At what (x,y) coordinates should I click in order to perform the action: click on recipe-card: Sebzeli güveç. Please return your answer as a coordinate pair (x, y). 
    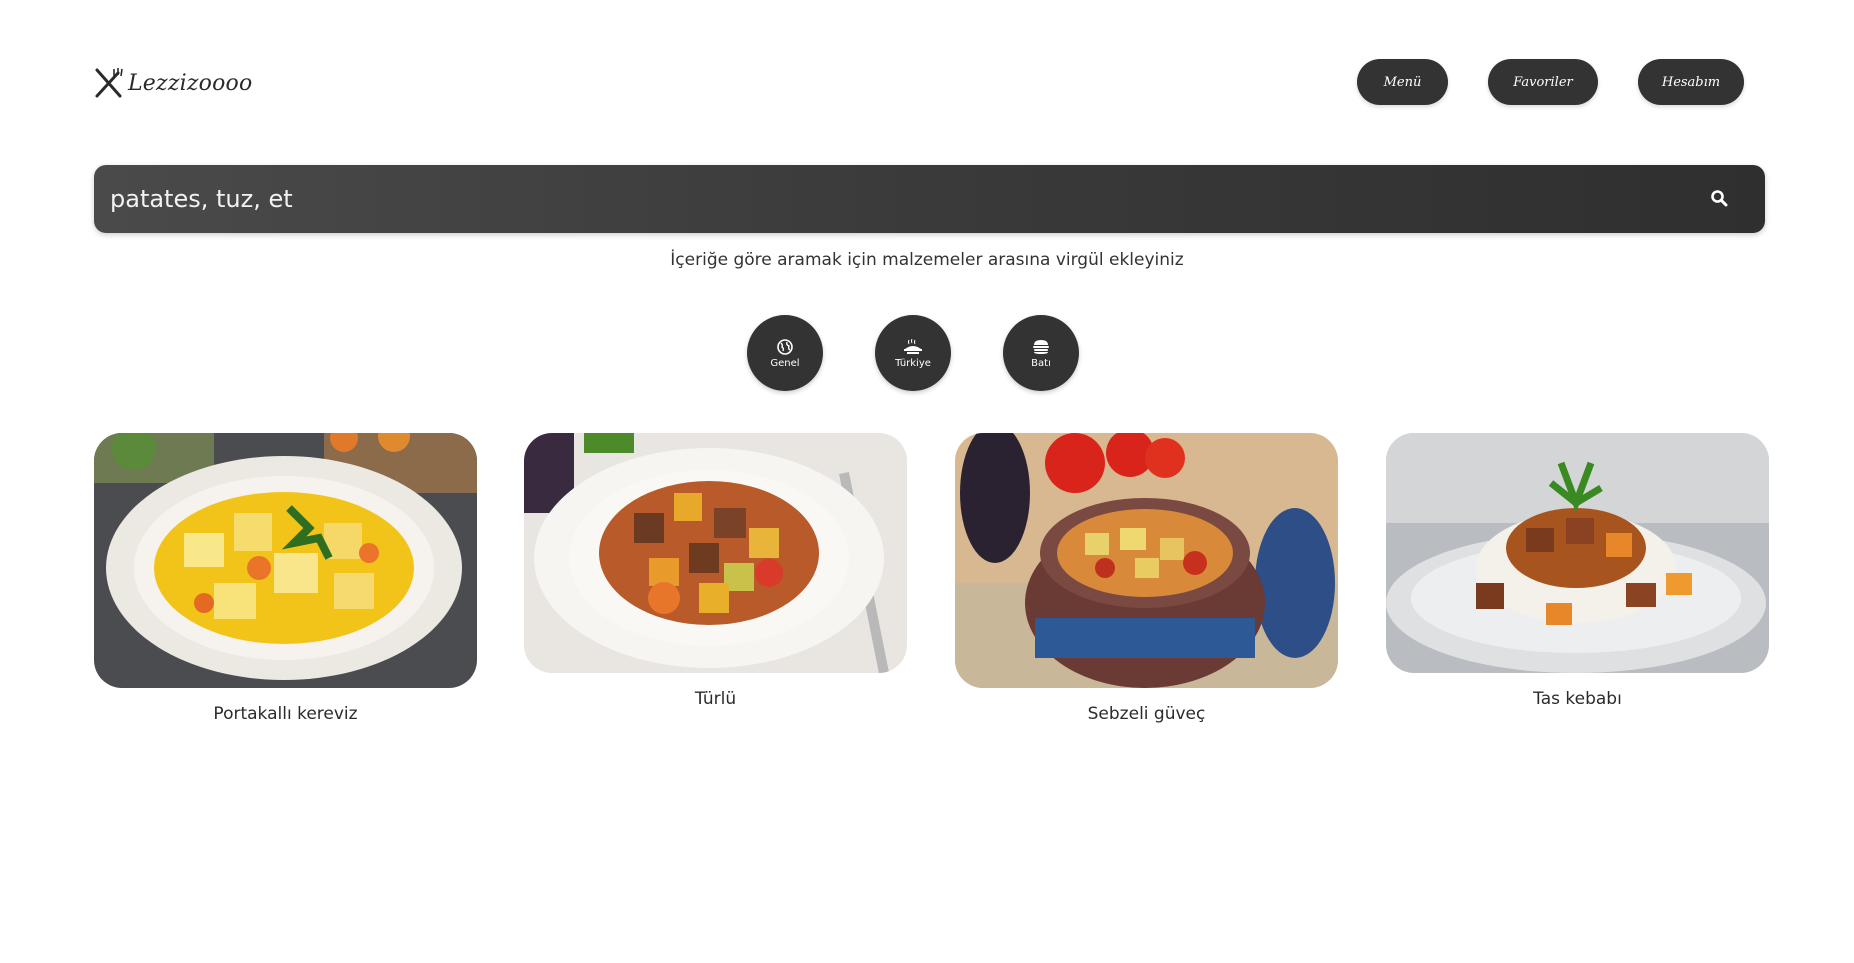
    Looking at the image, I should click on (1146, 578).